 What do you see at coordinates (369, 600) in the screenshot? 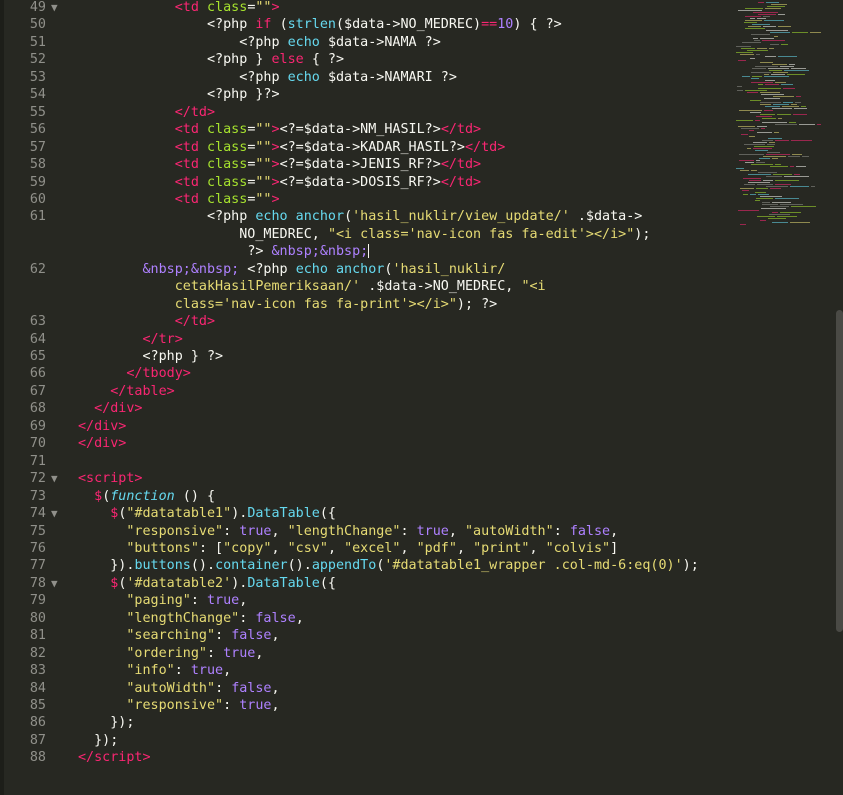
I see `code-line: 79 "paging": true,` at bounding box center [369, 600].